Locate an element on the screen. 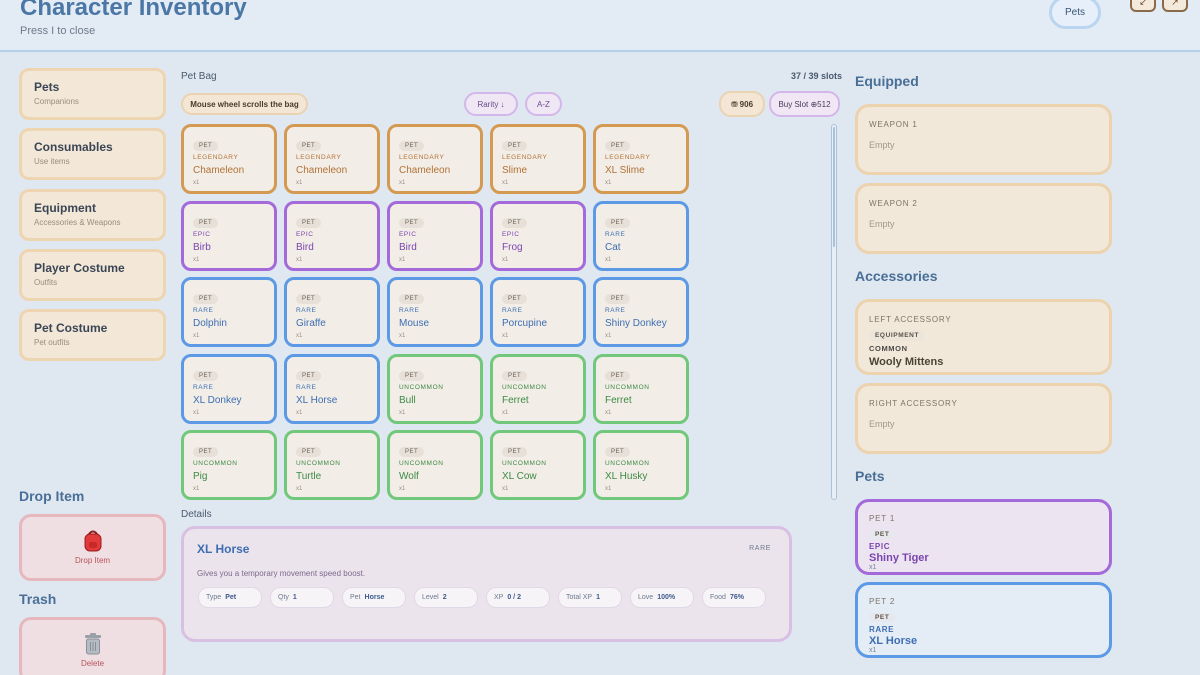  slot-count: 37 / 39 slots is located at coordinates (817, 76).